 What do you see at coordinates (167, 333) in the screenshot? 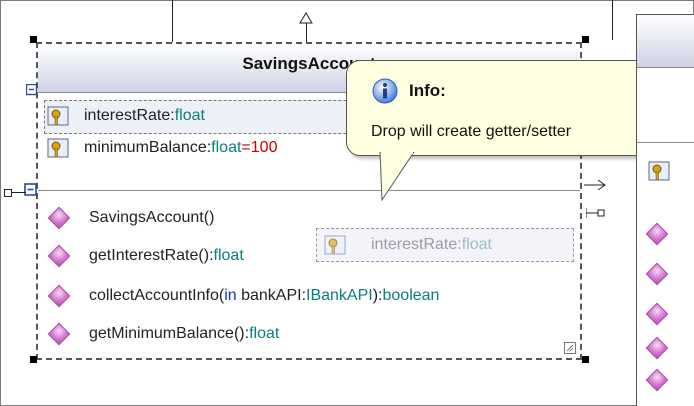
I see `operation-name: getMinimumBalance()` at bounding box center [167, 333].